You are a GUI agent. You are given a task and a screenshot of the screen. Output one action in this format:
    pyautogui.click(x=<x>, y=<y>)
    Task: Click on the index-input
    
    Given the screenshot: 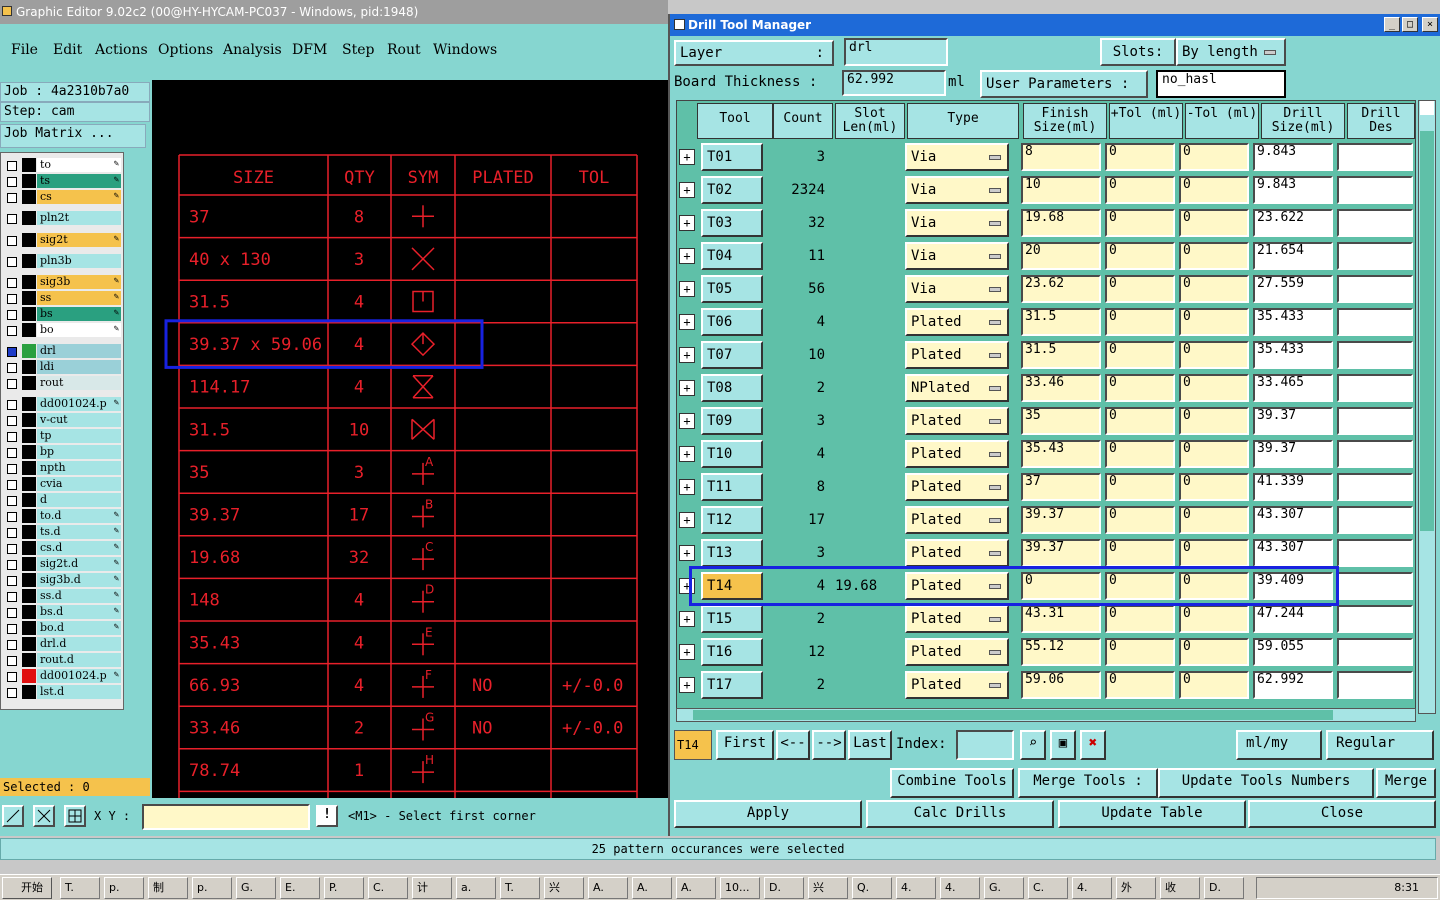 What is the action you would take?
    pyautogui.click(x=985, y=745)
    